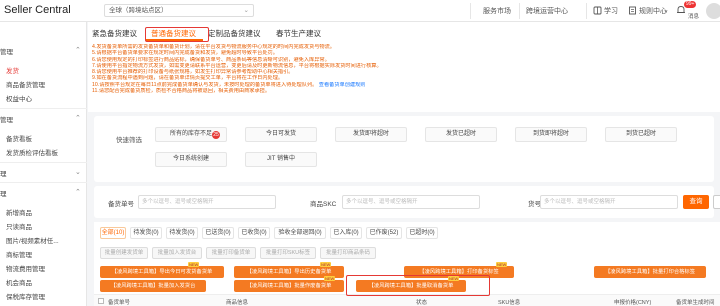  I want to click on sidebar-item-ship: 发货, so click(12, 70).